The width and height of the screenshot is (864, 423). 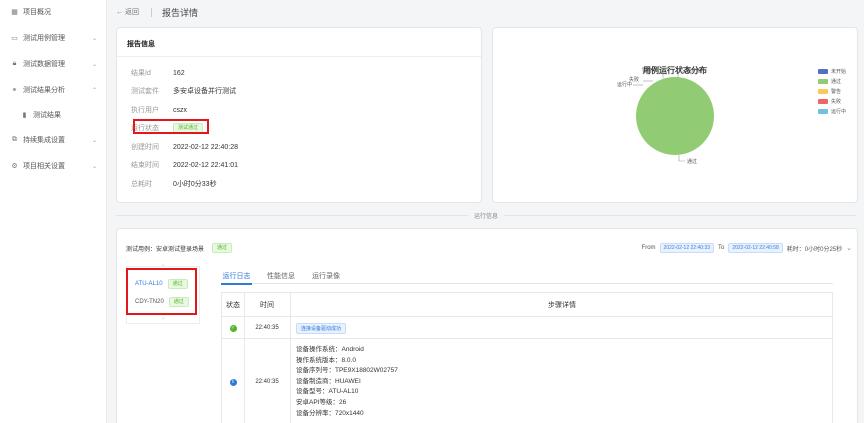 What do you see at coordinates (145, 91) in the screenshot?
I see `field-key: 测试套件` at bounding box center [145, 91].